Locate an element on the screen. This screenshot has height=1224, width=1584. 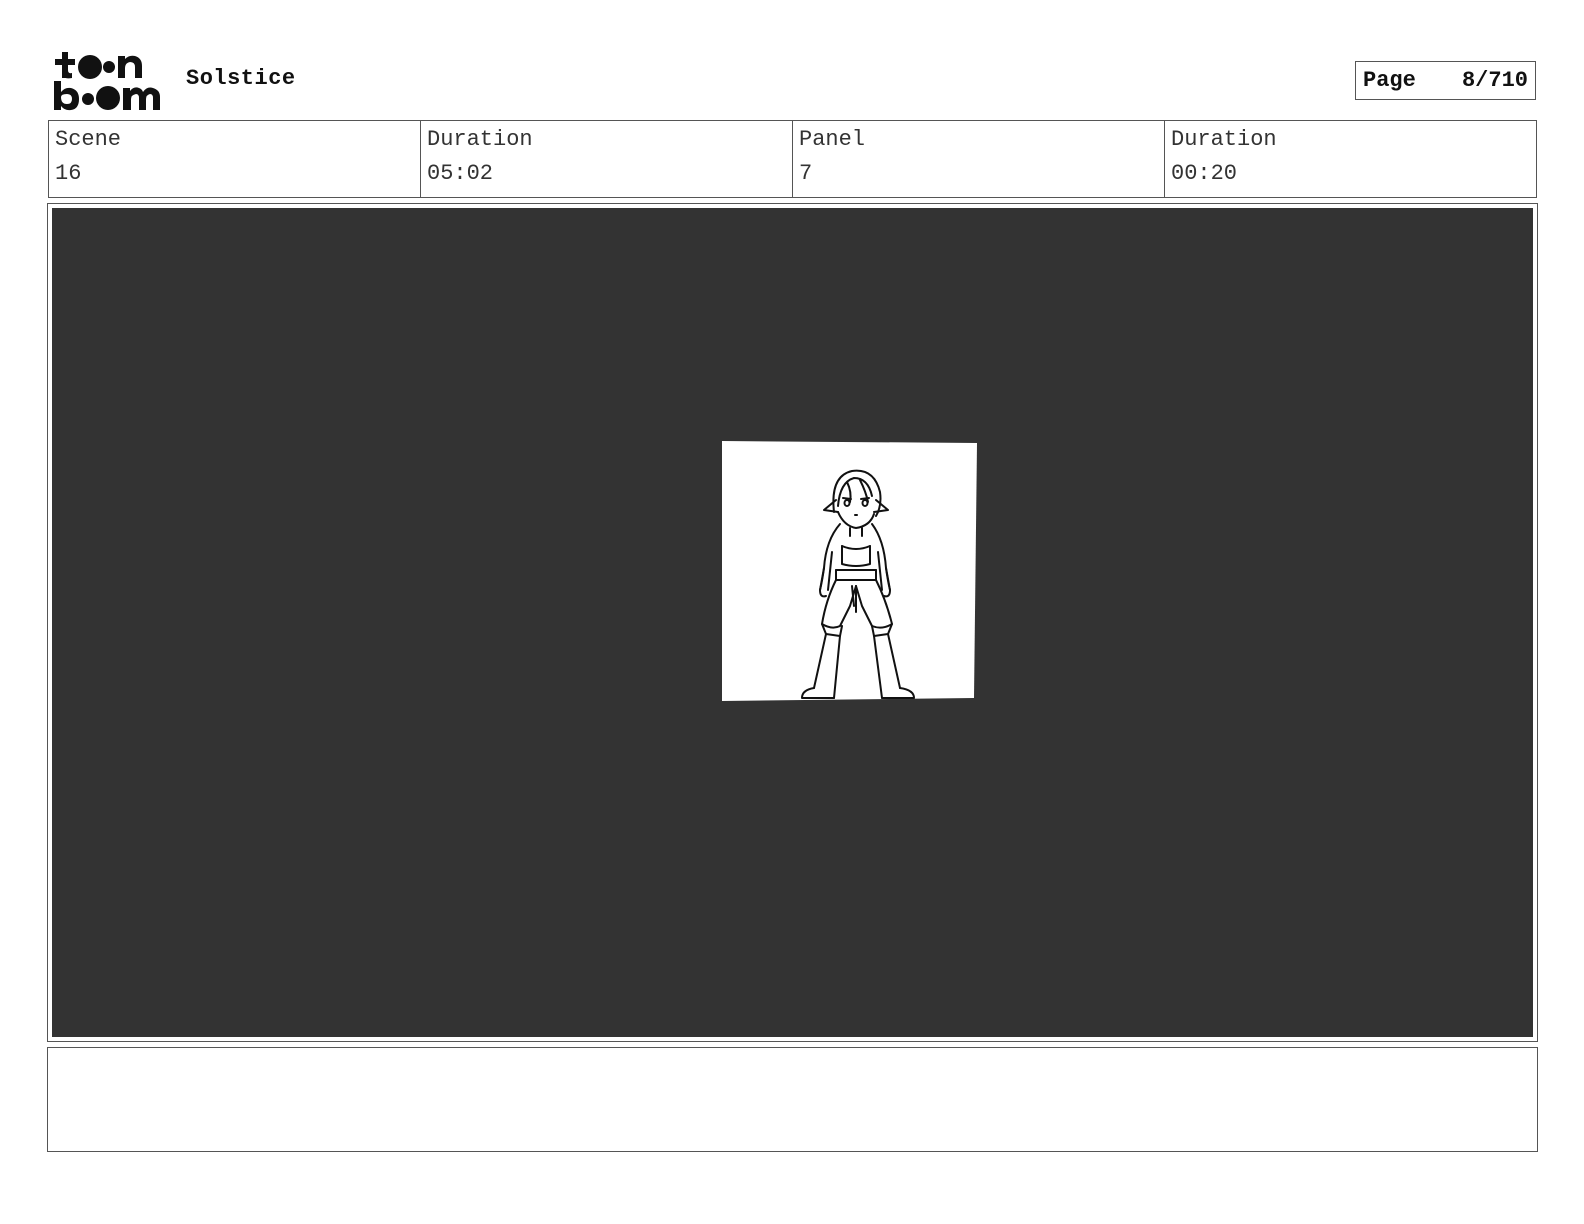
scene-label: Scene is located at coordinates (88, 139).